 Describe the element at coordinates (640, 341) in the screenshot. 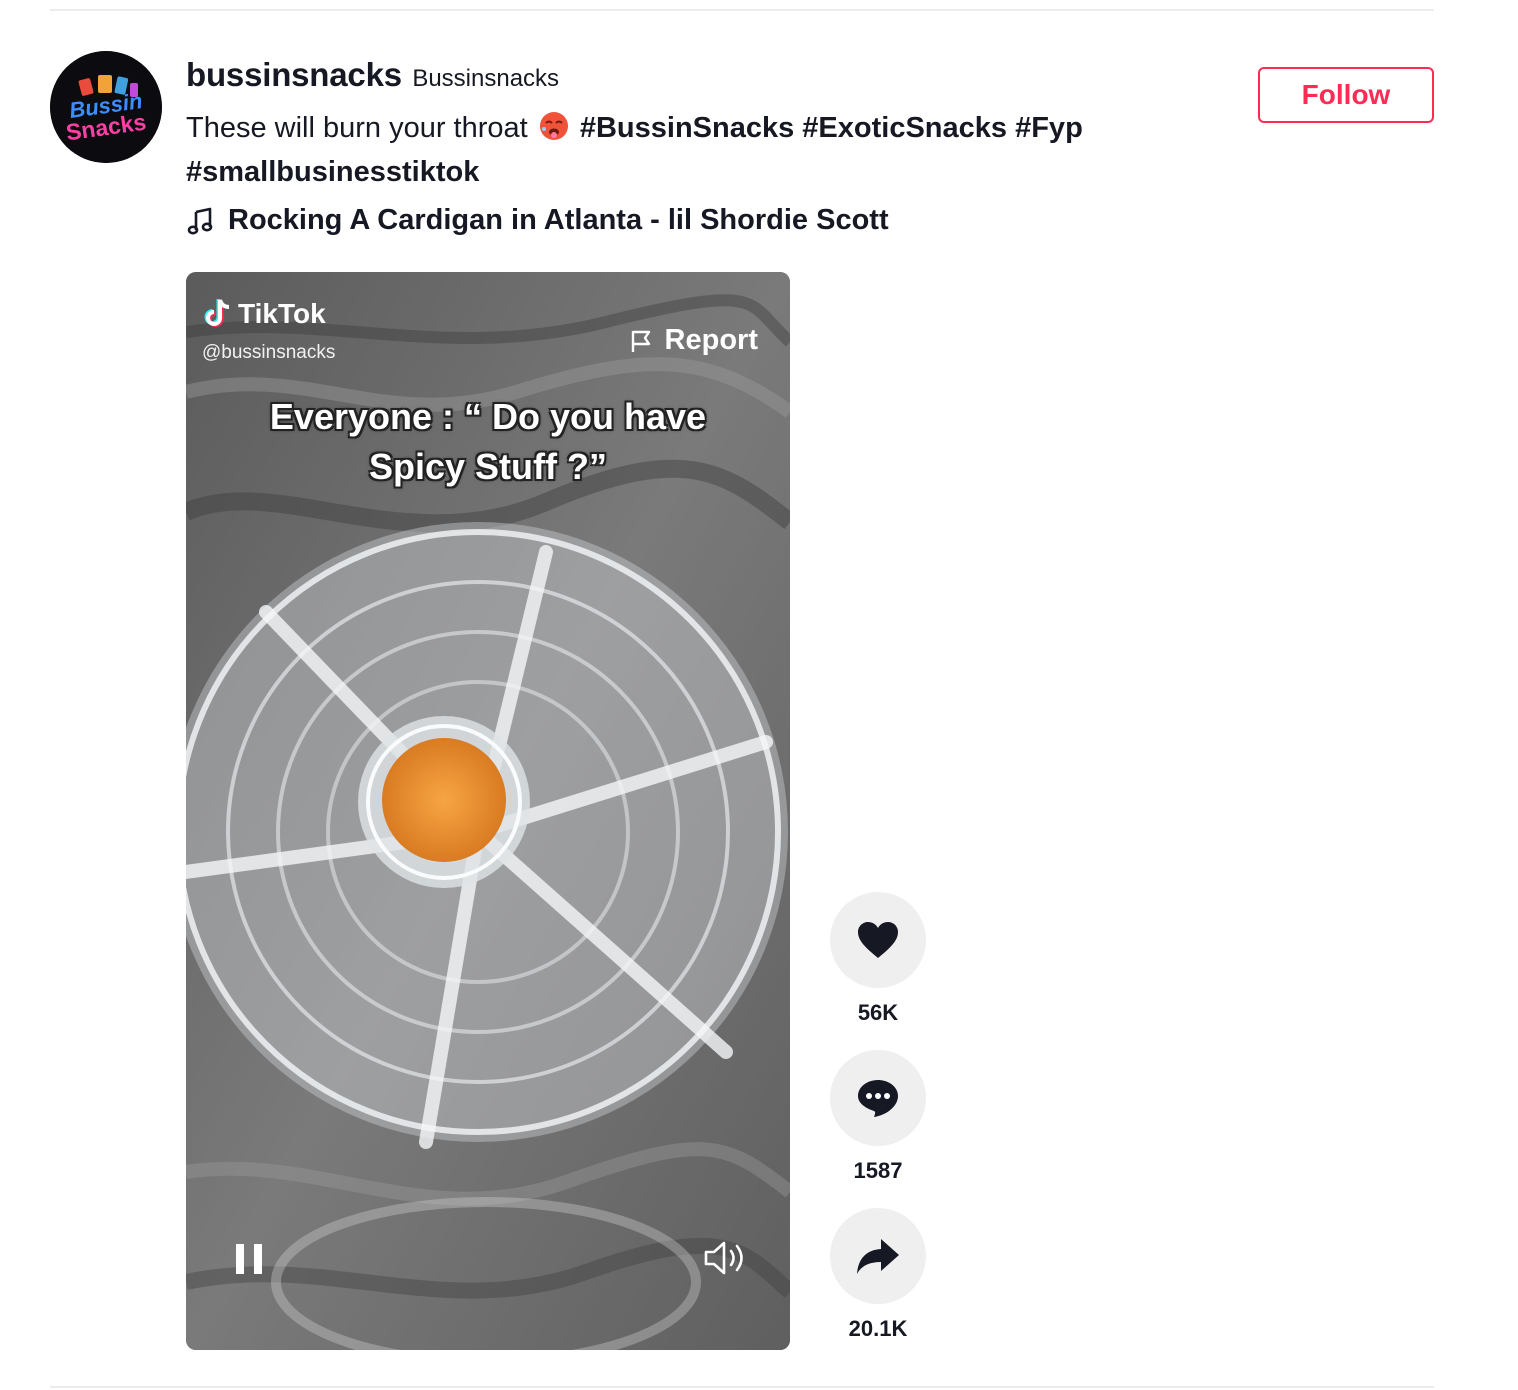

I see `flag-icon` at that location.